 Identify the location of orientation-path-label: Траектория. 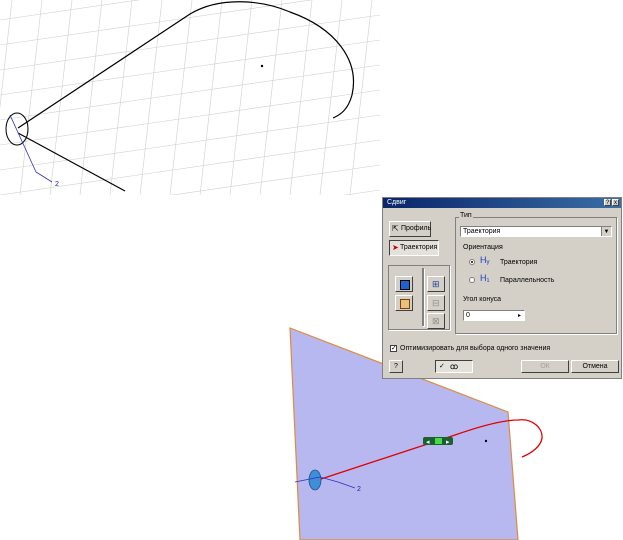
(519, 262).